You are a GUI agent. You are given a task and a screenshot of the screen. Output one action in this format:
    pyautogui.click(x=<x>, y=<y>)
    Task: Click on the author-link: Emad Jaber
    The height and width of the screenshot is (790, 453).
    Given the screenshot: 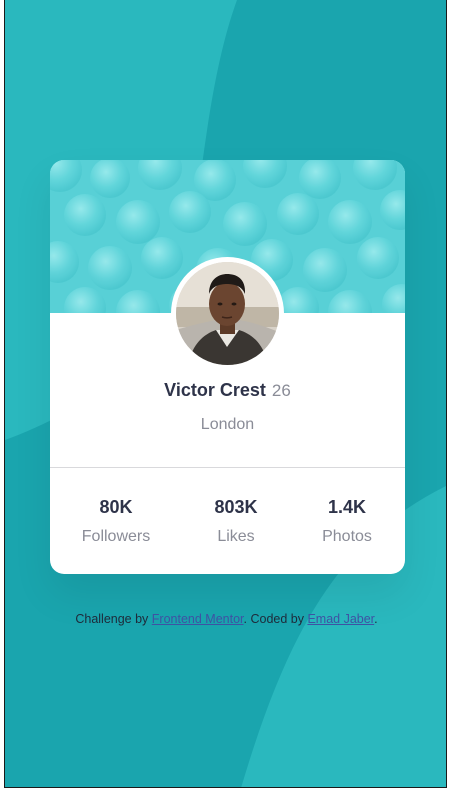 What is the action you would take?
    pyautogui.click(x=340, y=619)
    